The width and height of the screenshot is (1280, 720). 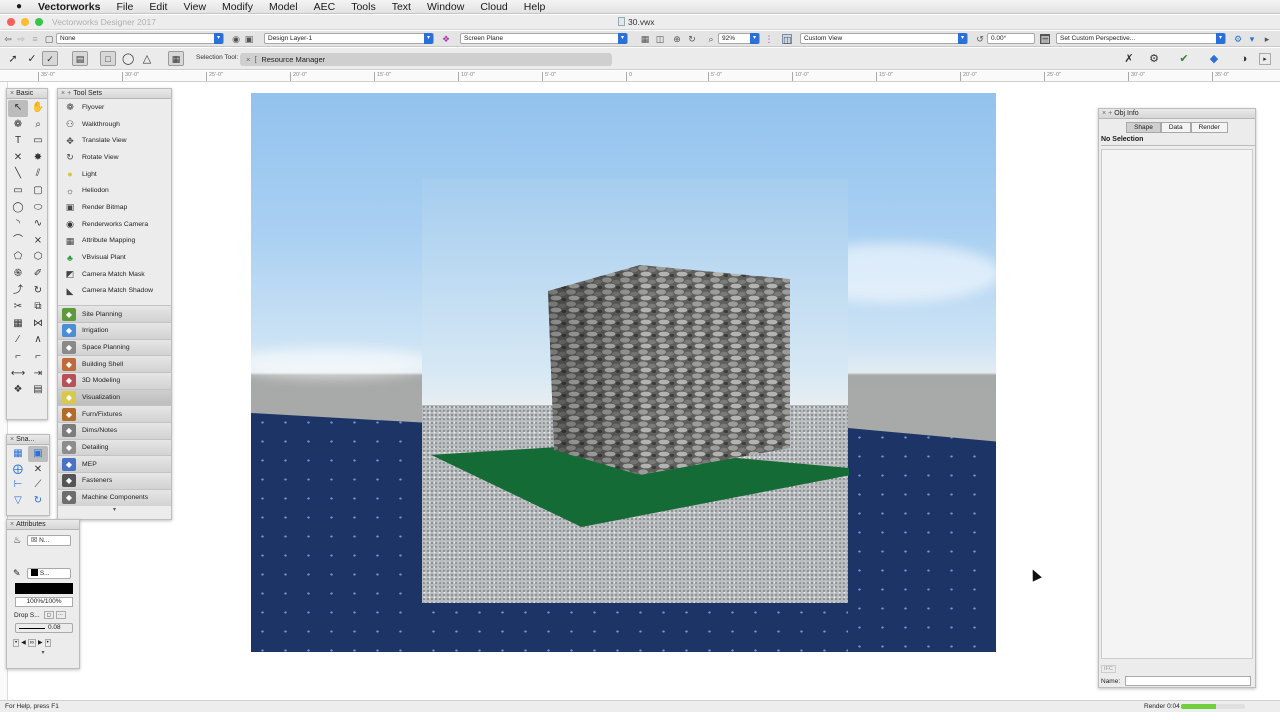 I want to click on freehand-icon: ∿, so click(x=38, y=224).